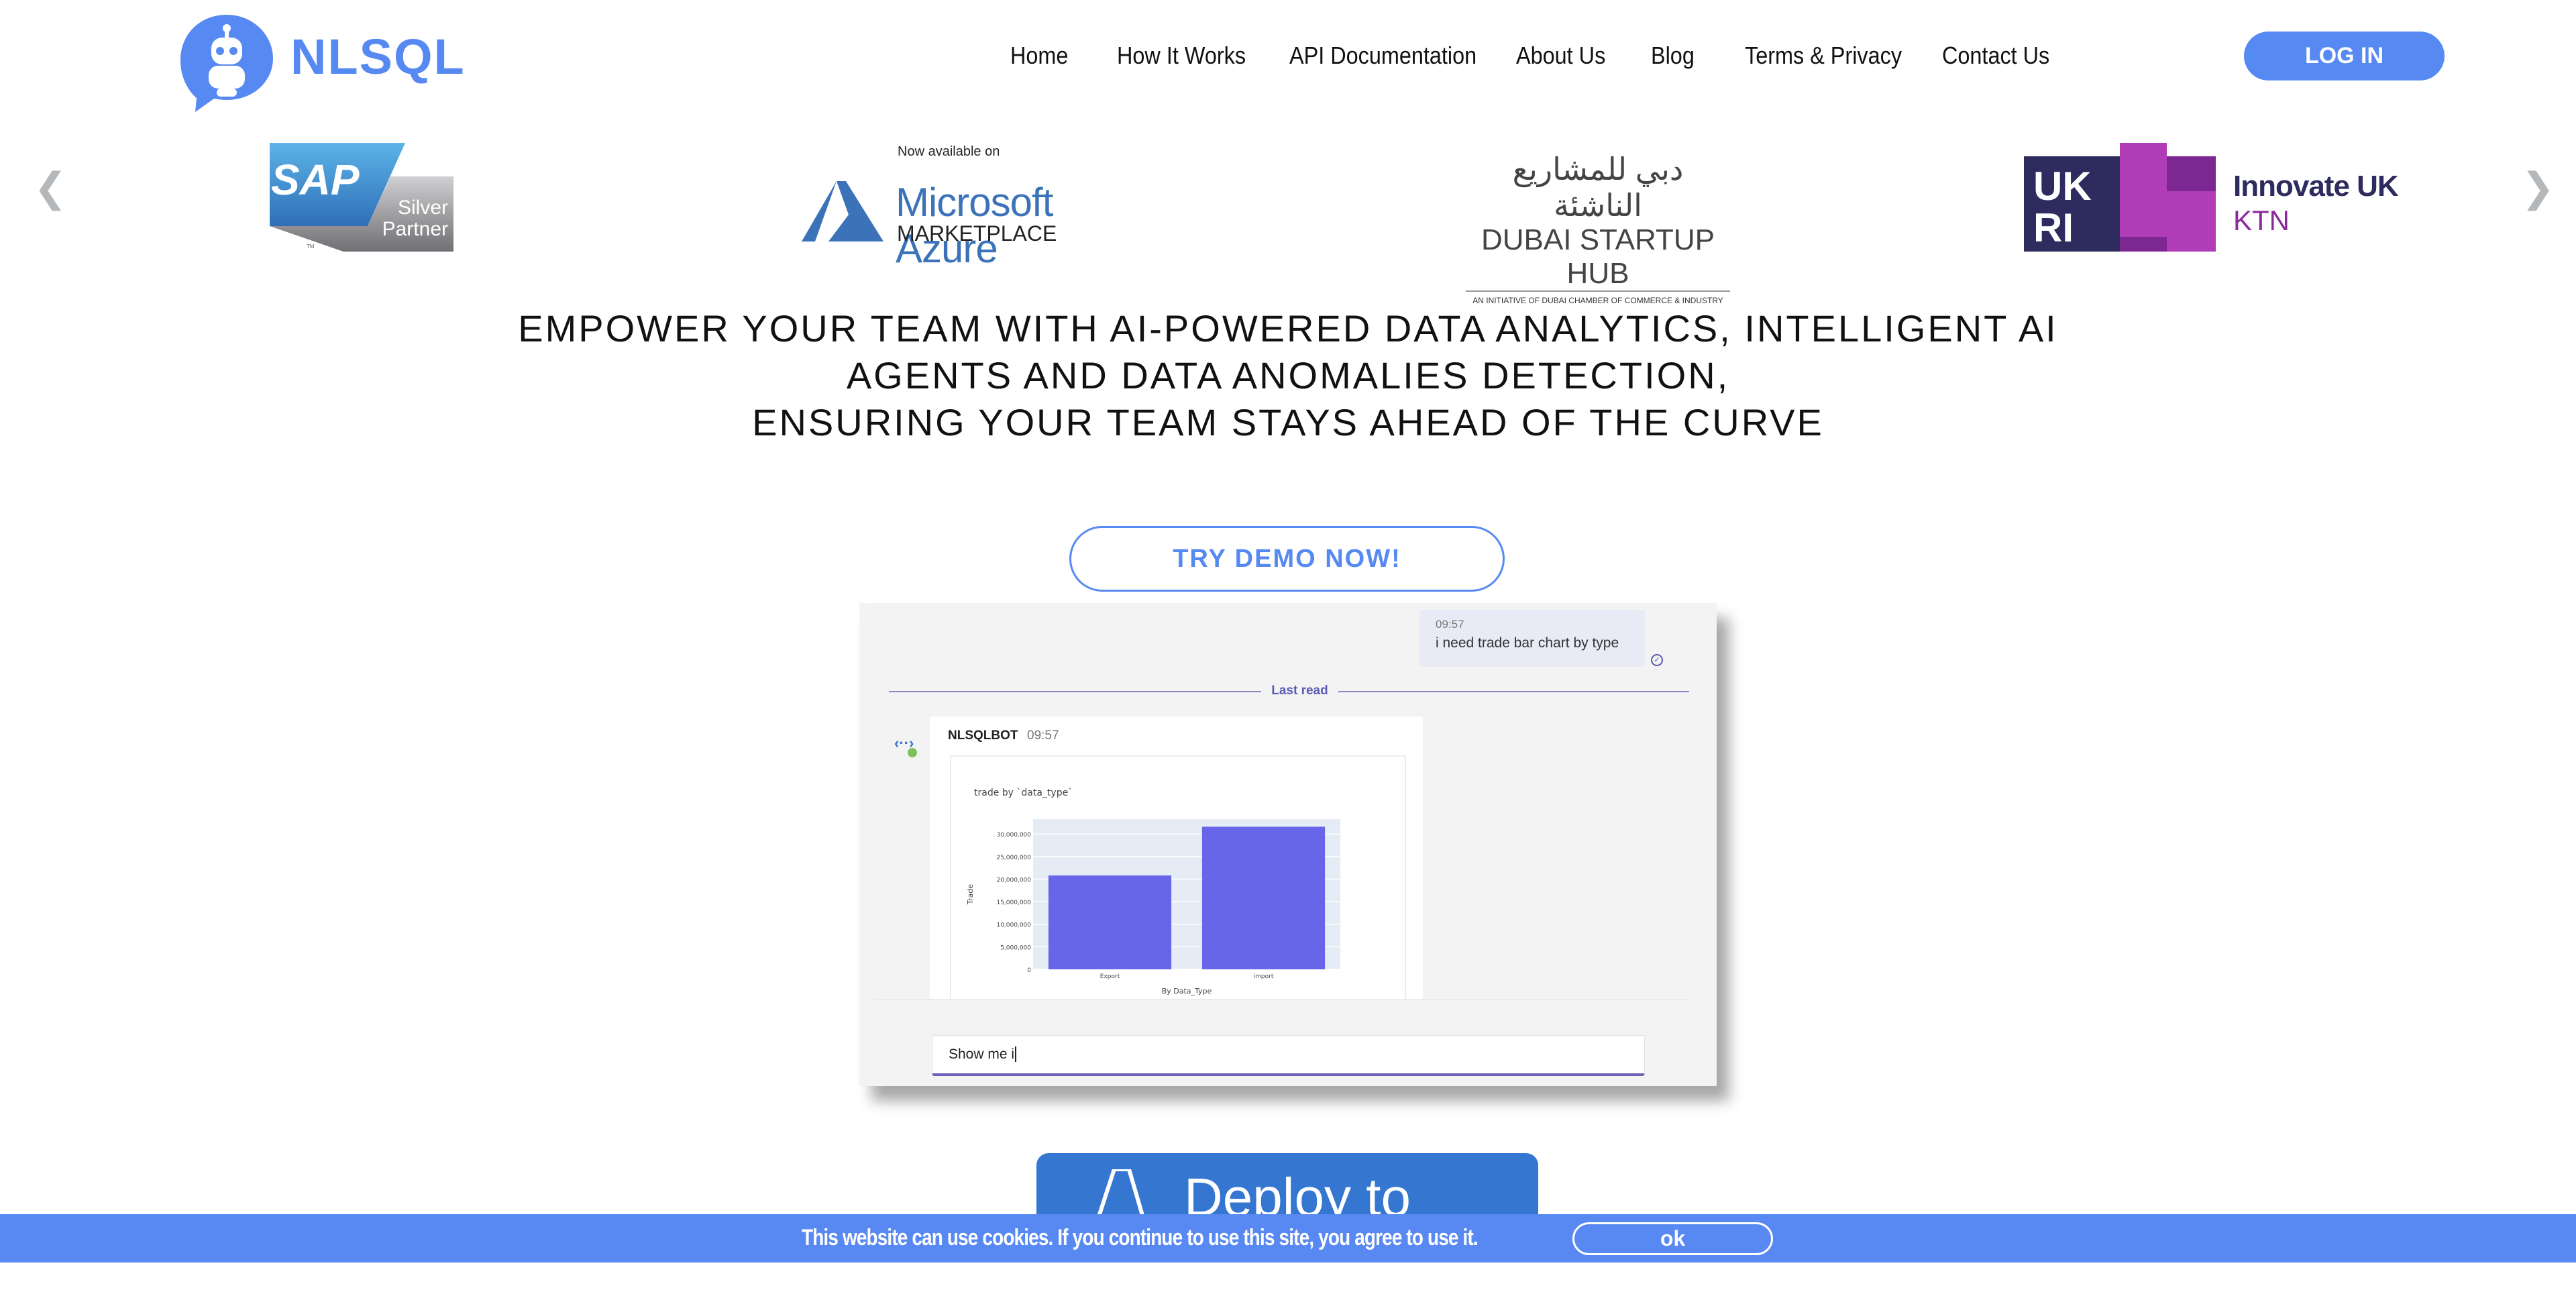  I want to click on divider-line-right, so click(1513, 691).